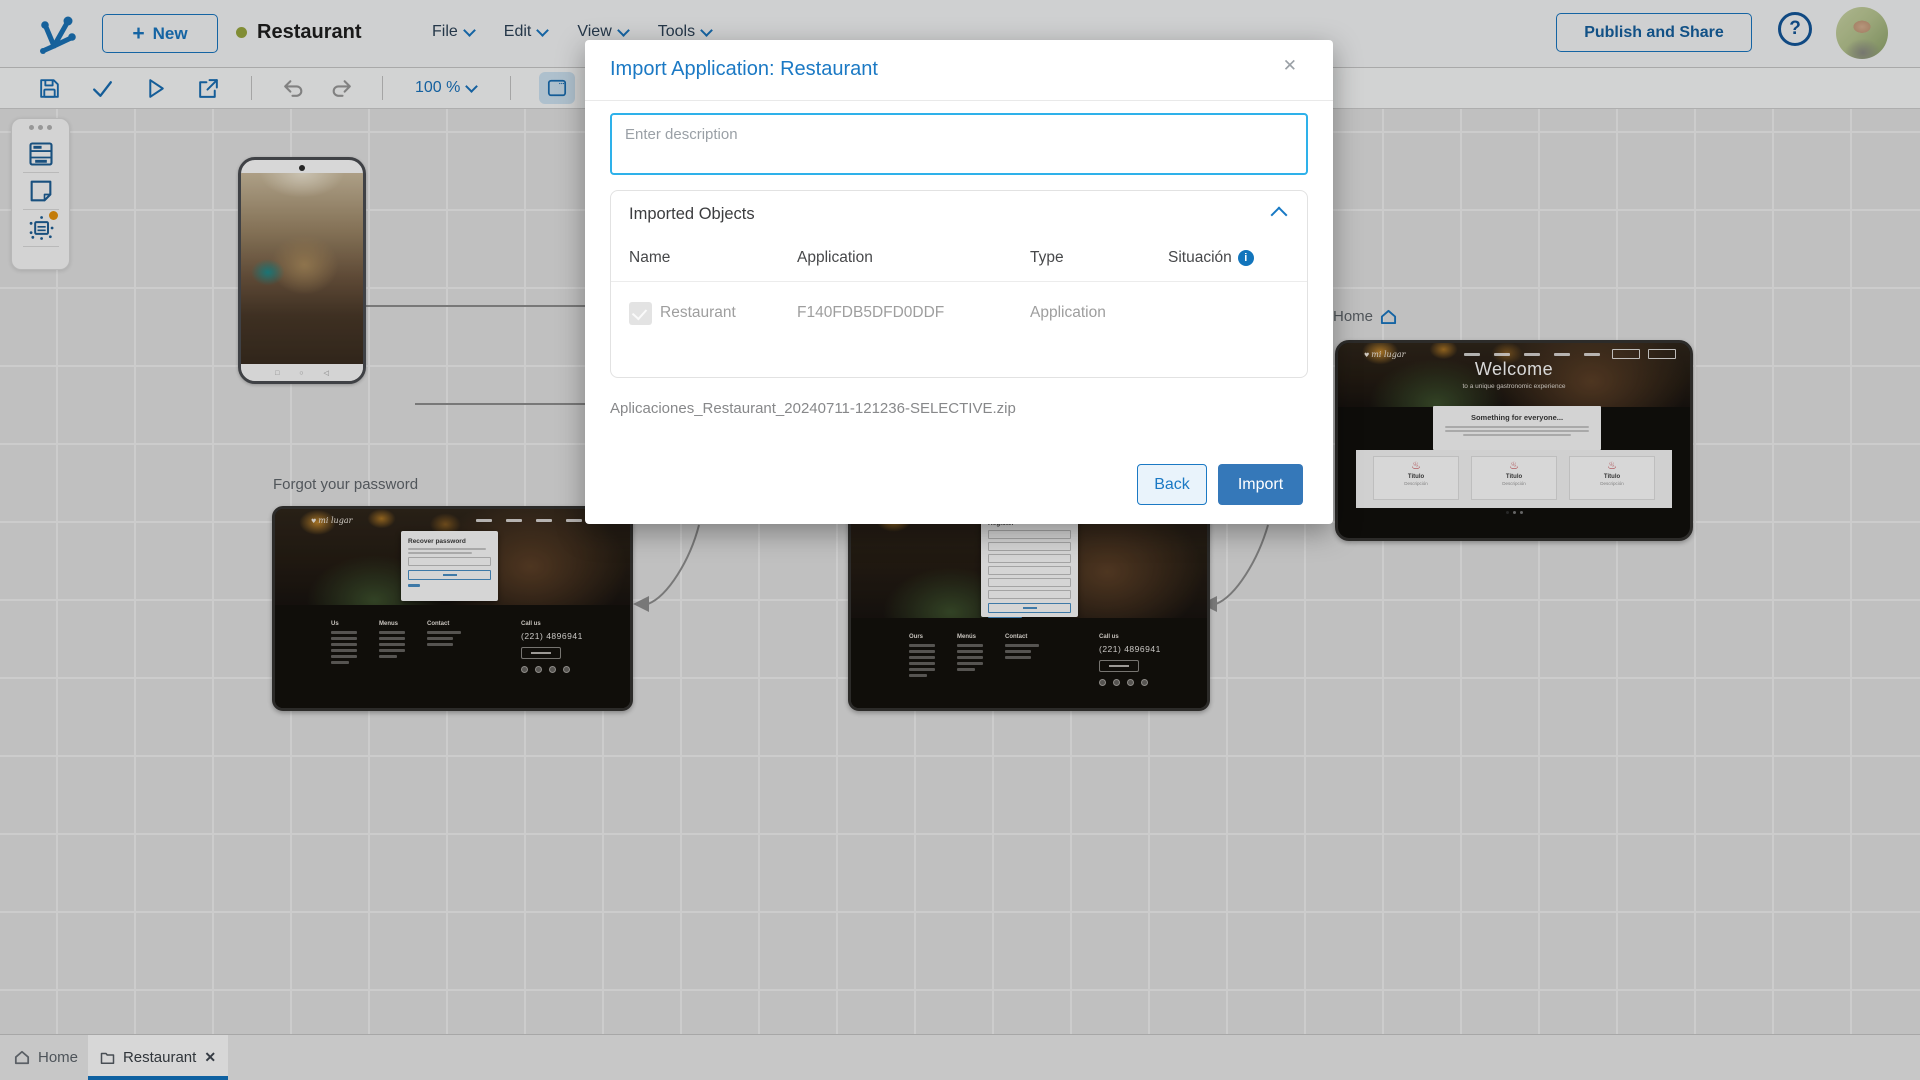 The image size is (1920, 1080). Describe the element at coordinates (959, 144) in the screenshot. I see `description-input` at that location.